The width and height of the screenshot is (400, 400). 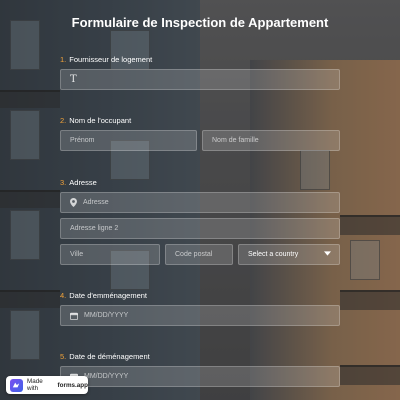 I want to click on input-value: T, so click(x=73, y=79).